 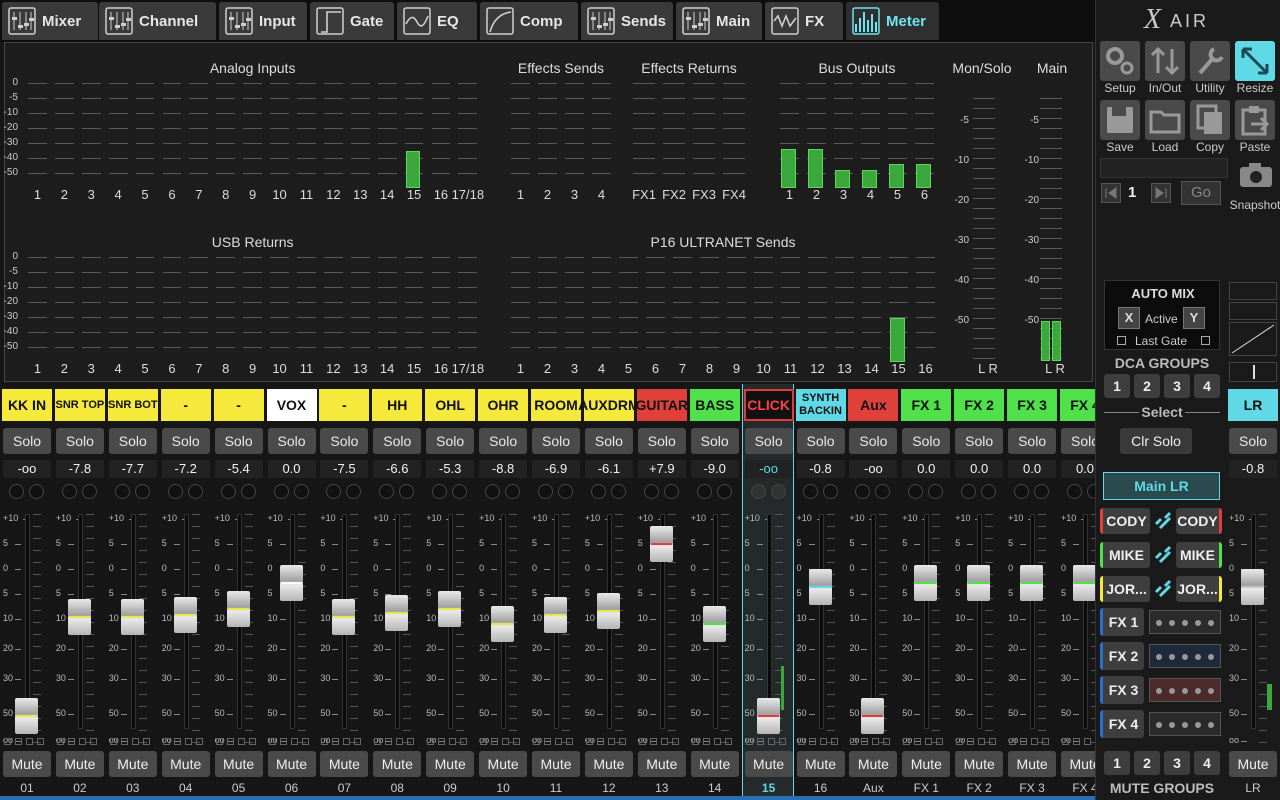 I want to click on snapshot-prev-button, so click(x=1111, y=193).